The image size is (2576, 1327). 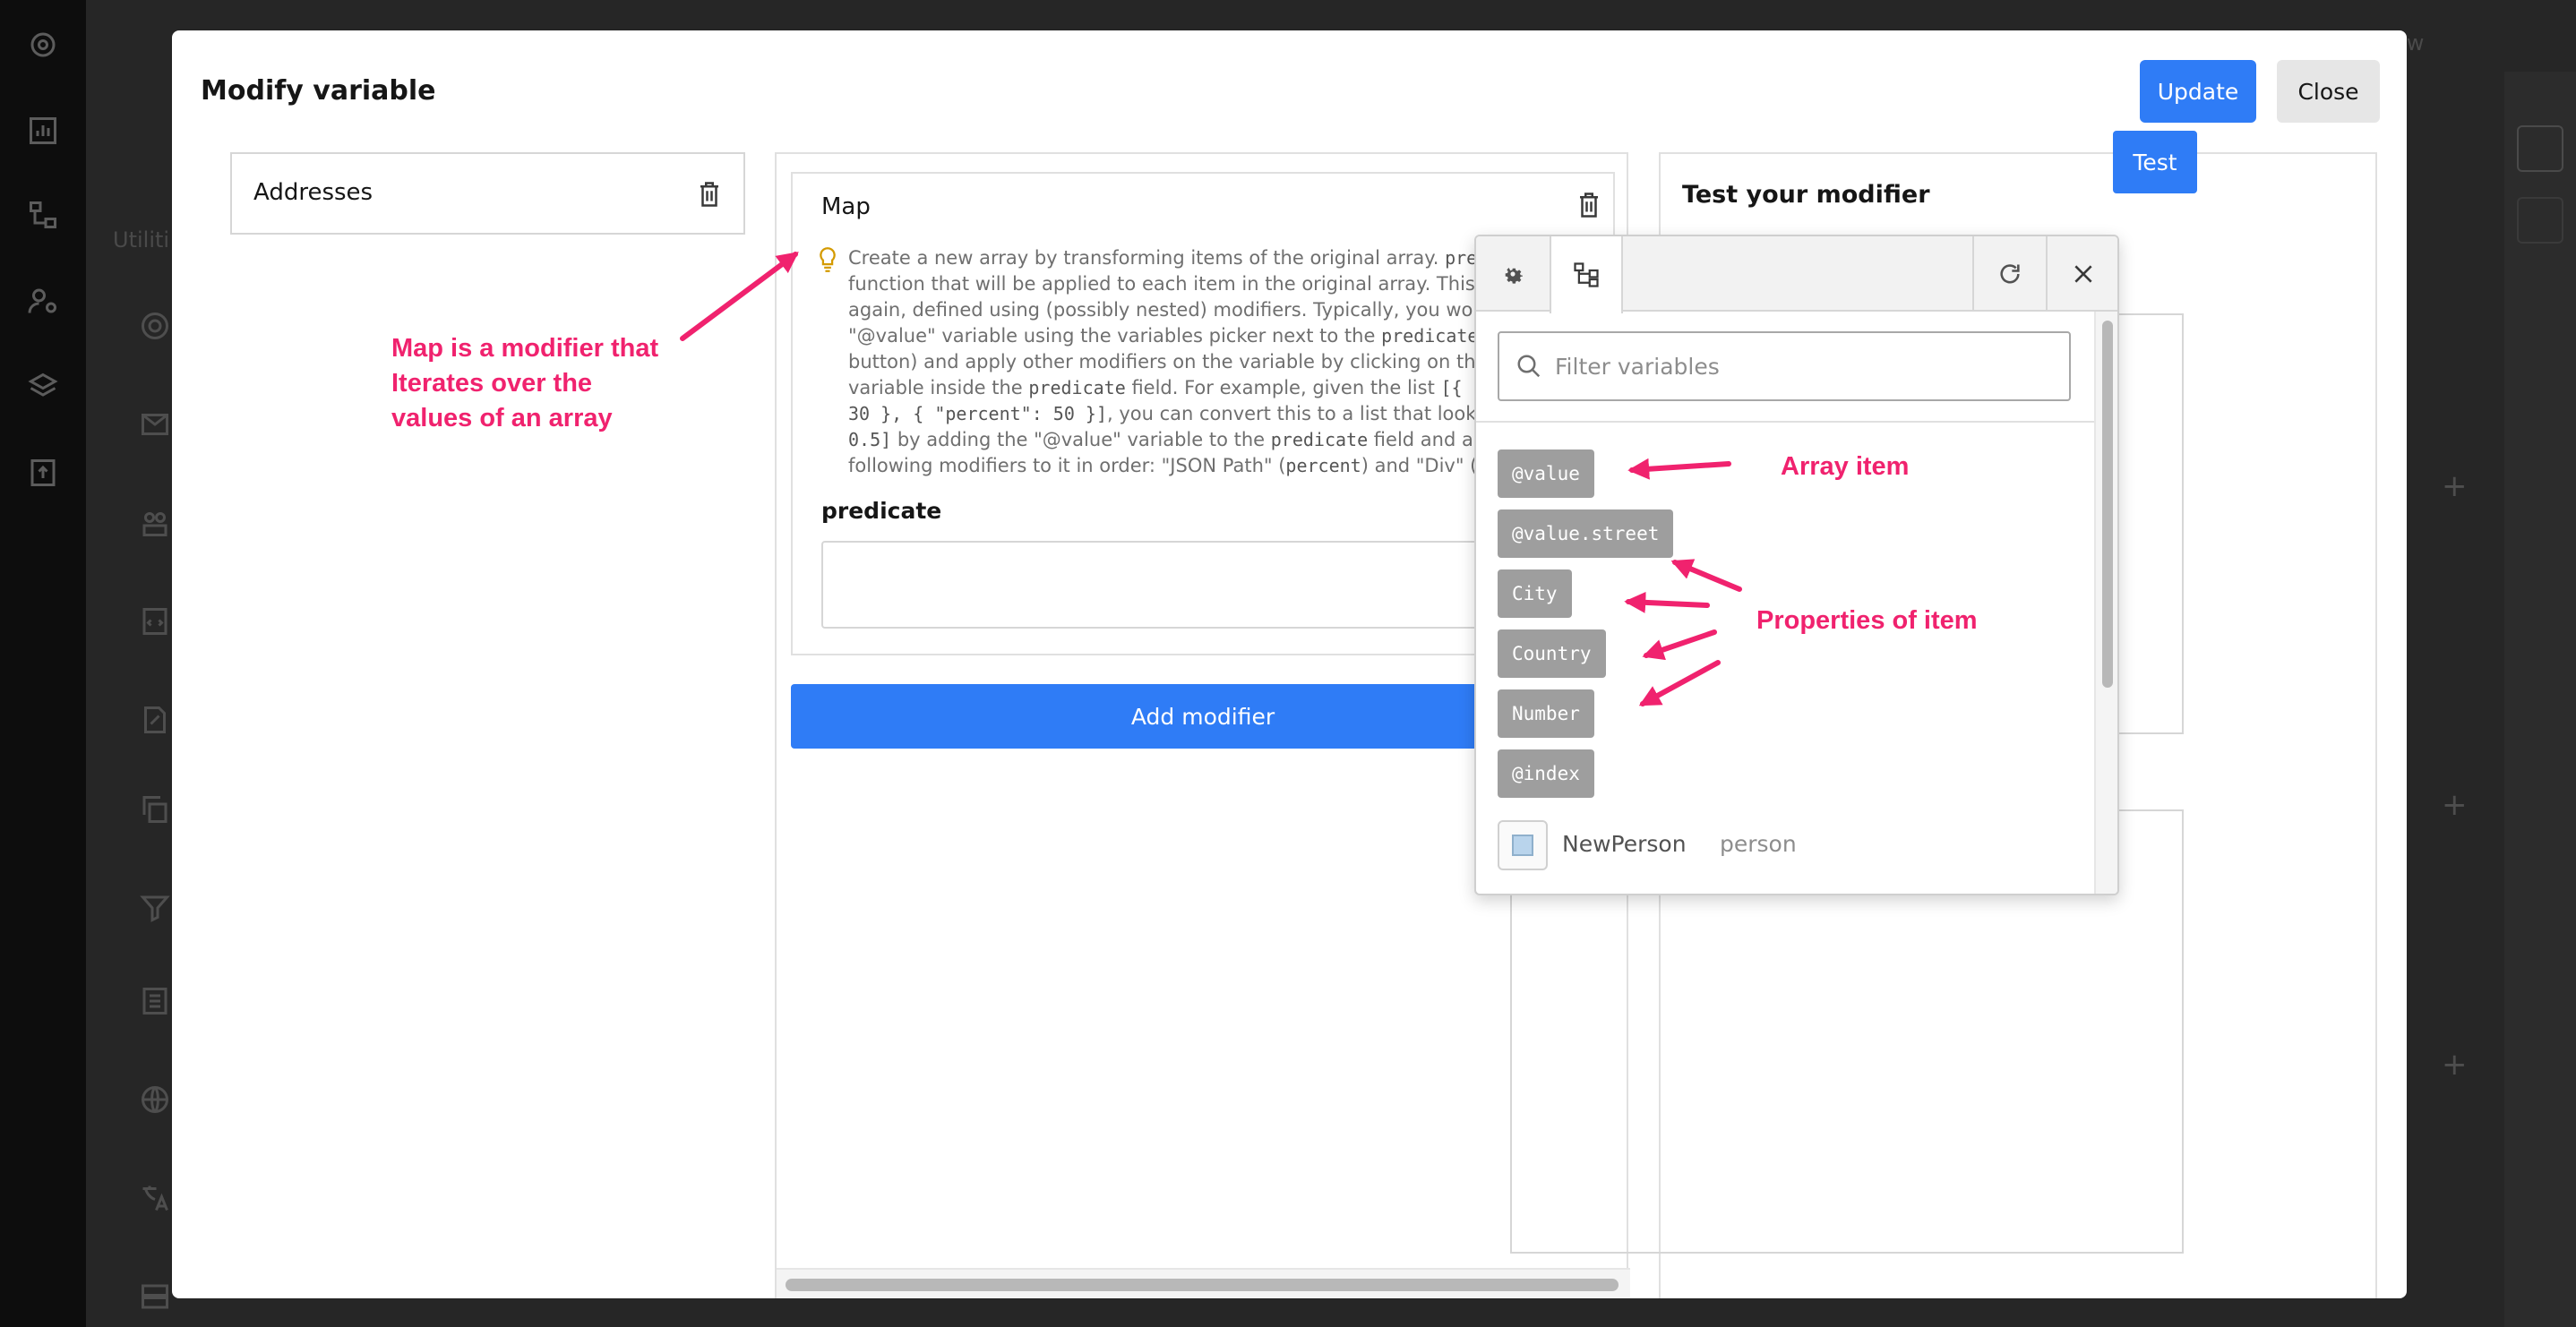 I want to click on export-icon, so click(x=43, y=472).